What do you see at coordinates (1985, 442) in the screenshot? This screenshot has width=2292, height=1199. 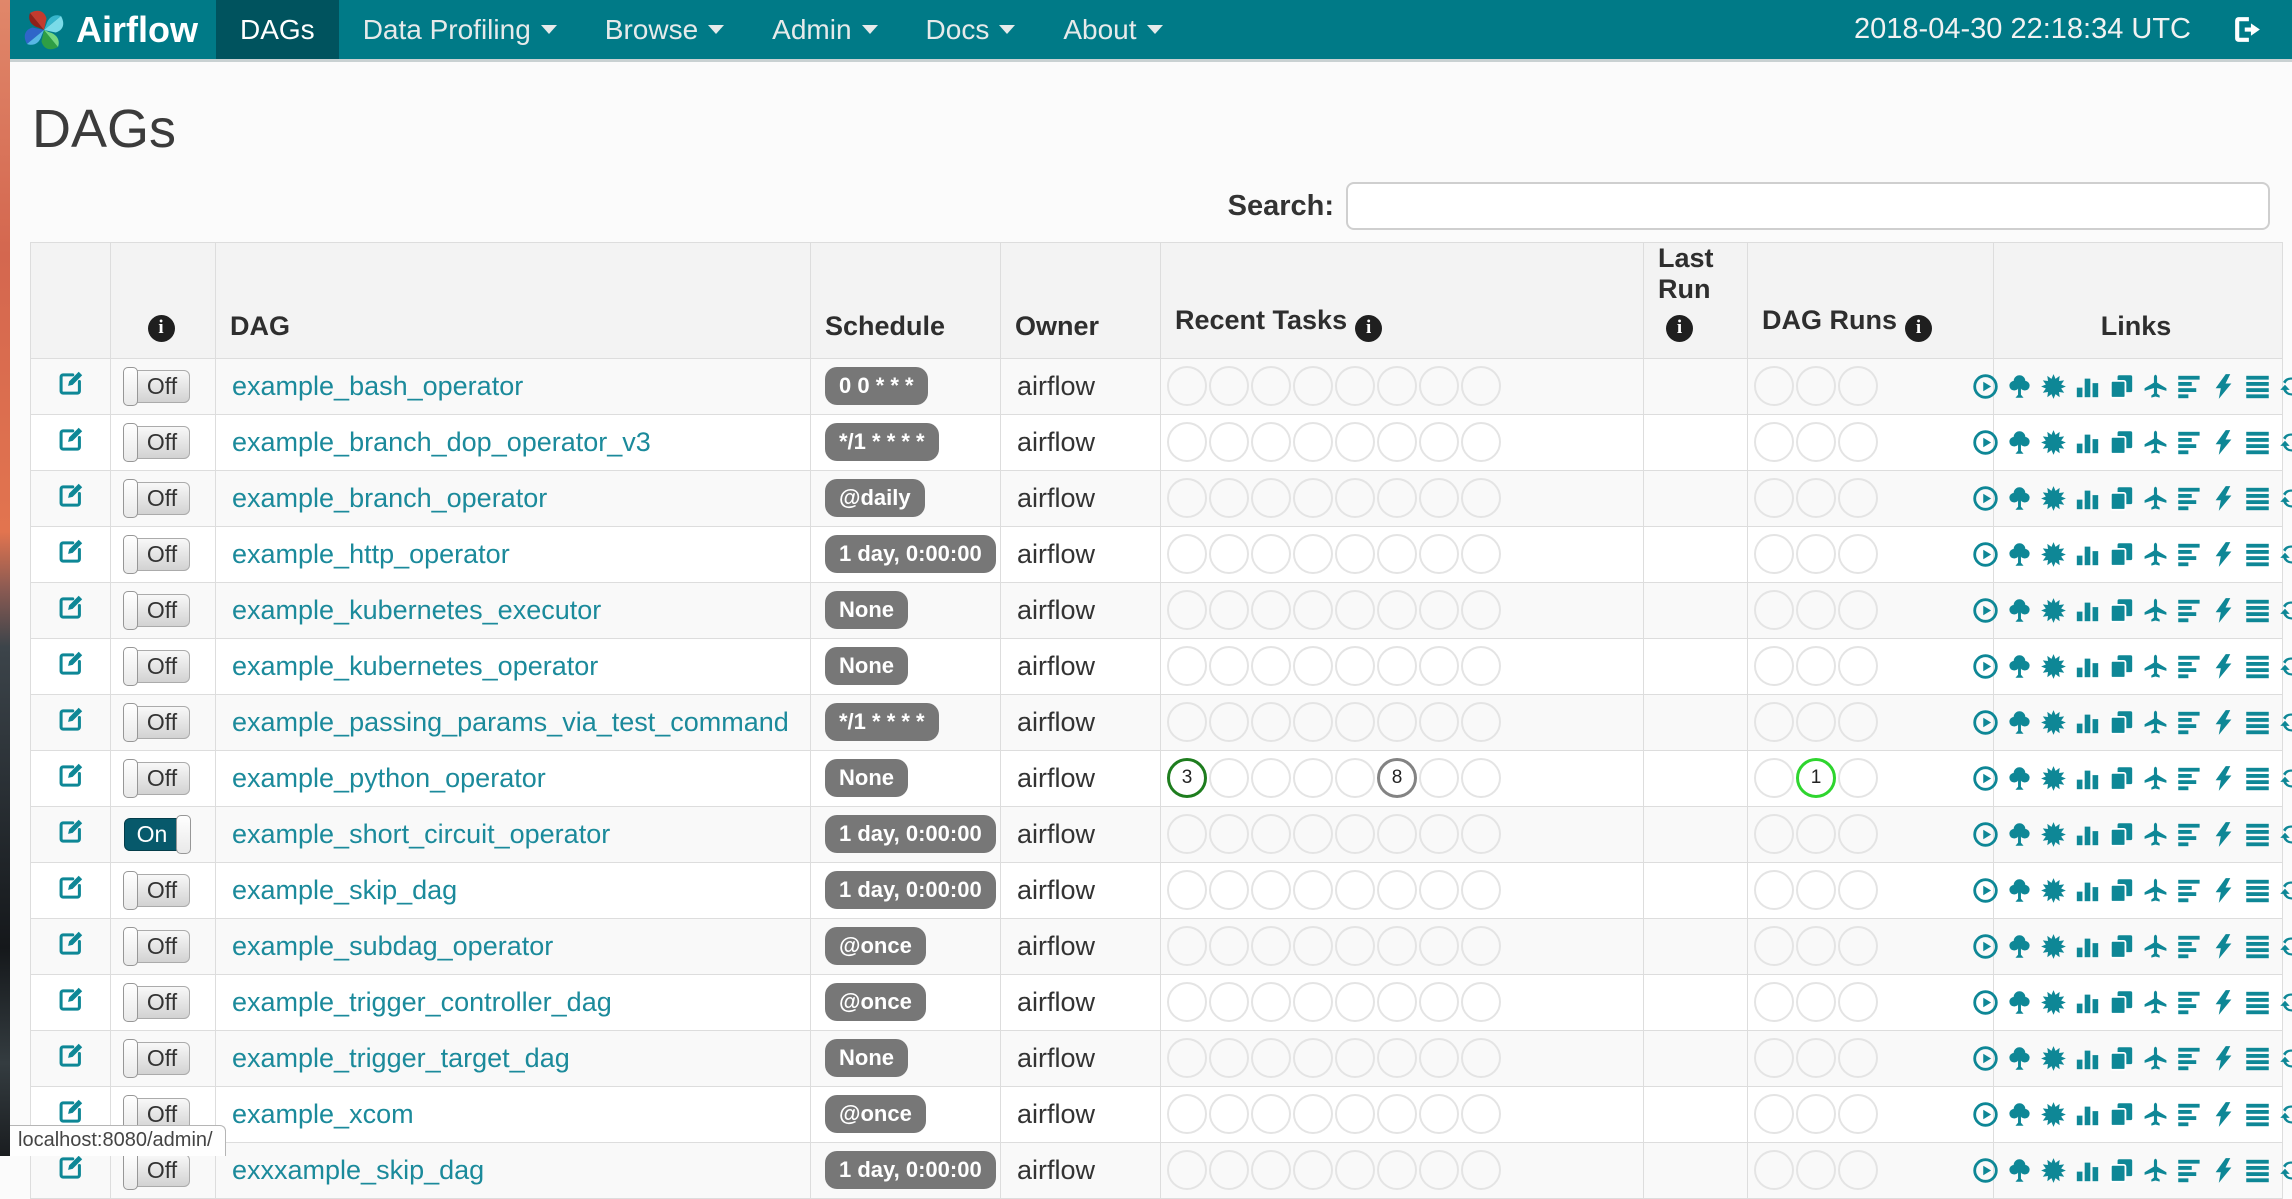 I see `trigger-dag-button` at bounding box center [1985, 442].